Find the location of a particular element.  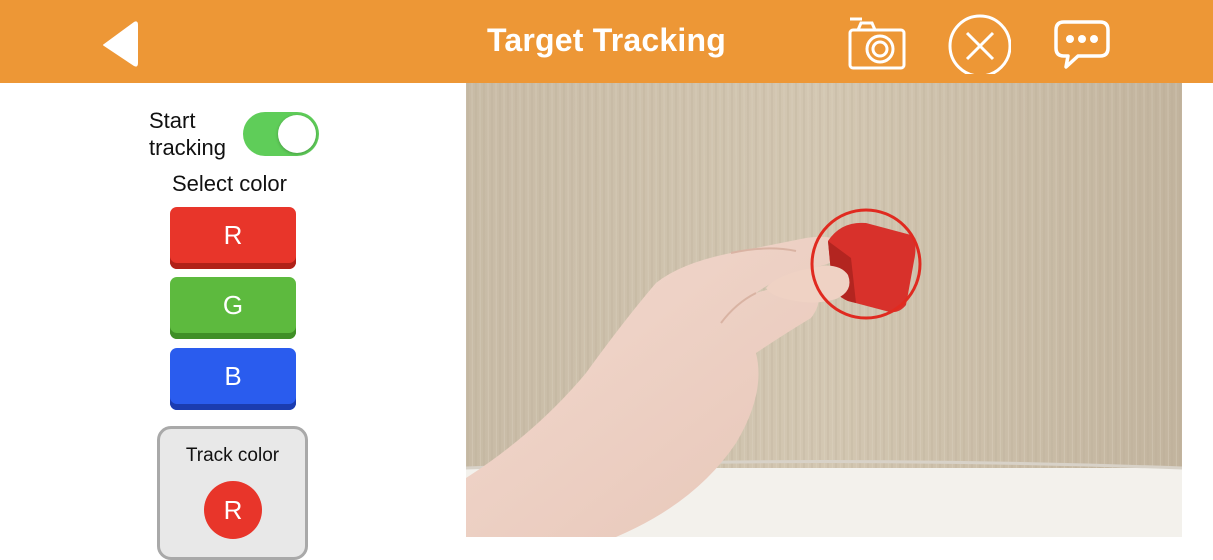

camera-button is located at coordinates (877, 43).